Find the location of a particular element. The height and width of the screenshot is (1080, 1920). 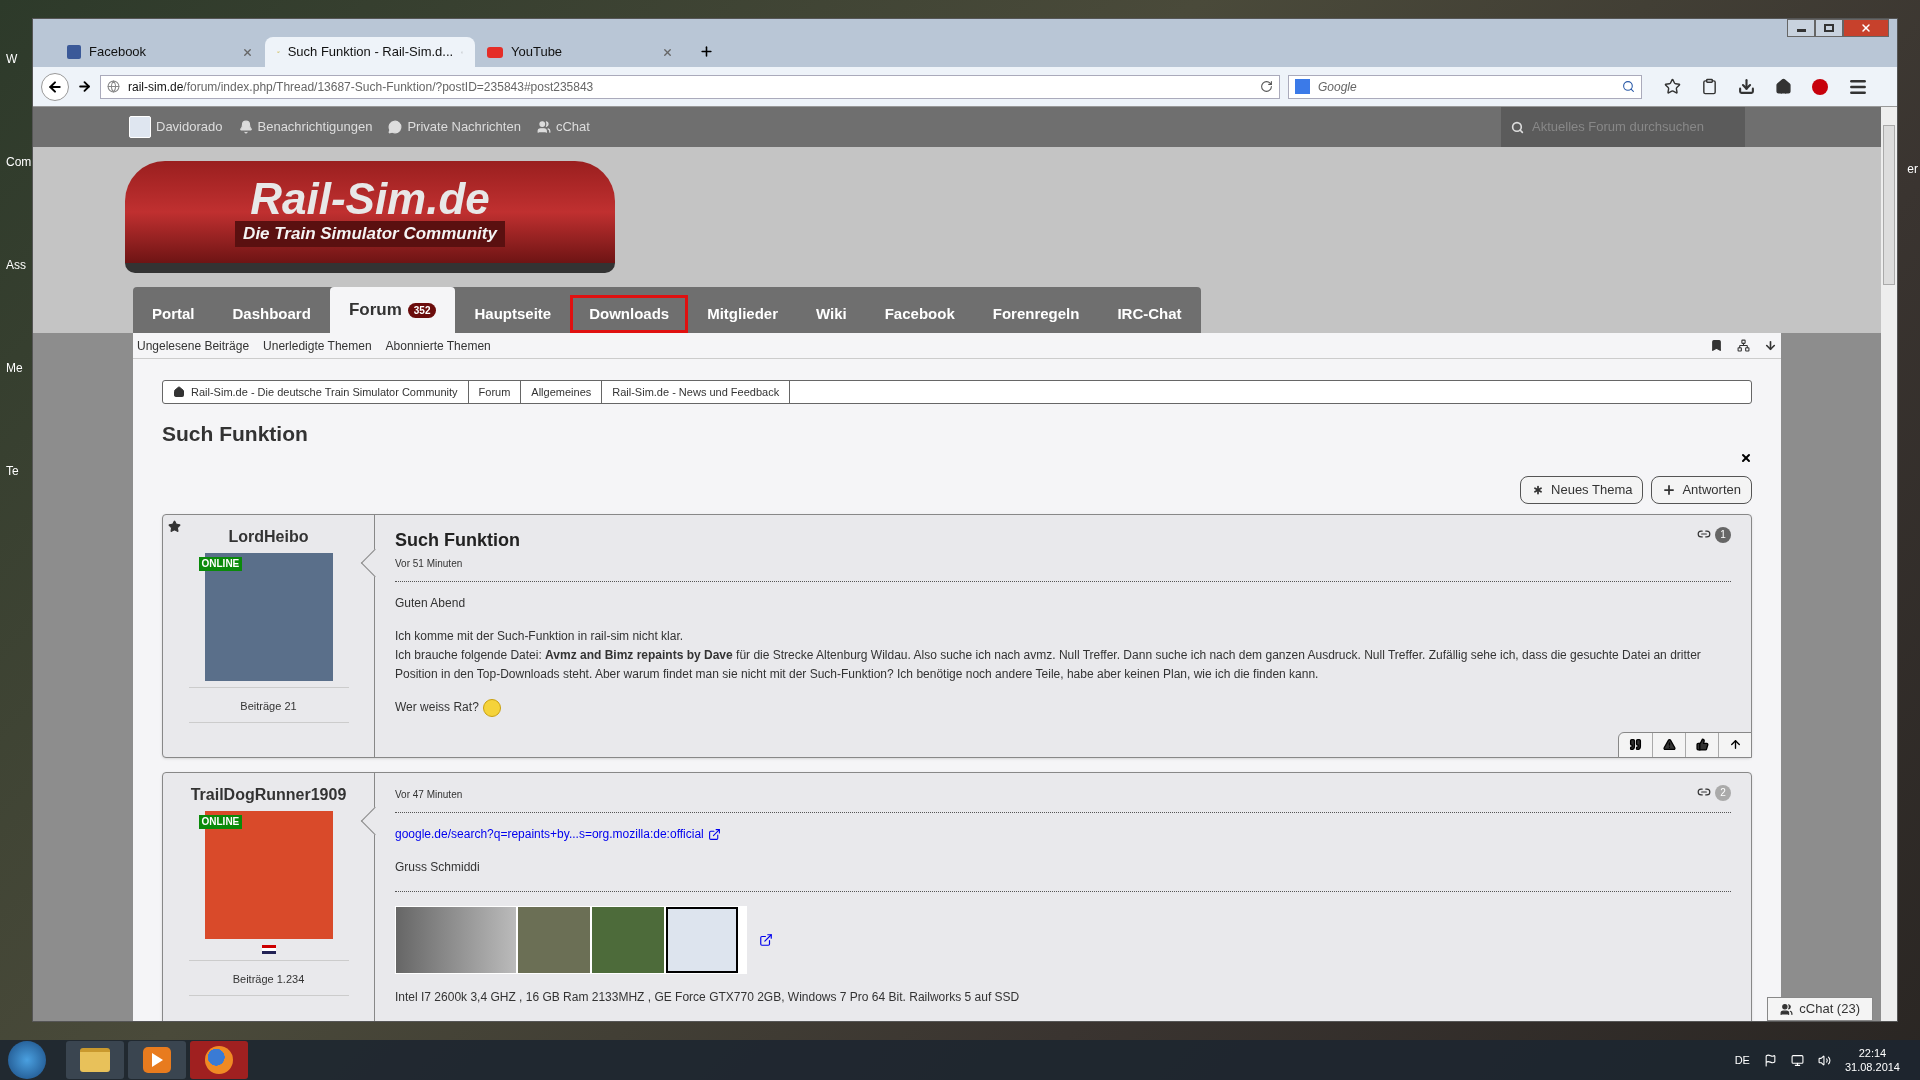

author-name: LordHeibo is located at coordinates (268, 536).